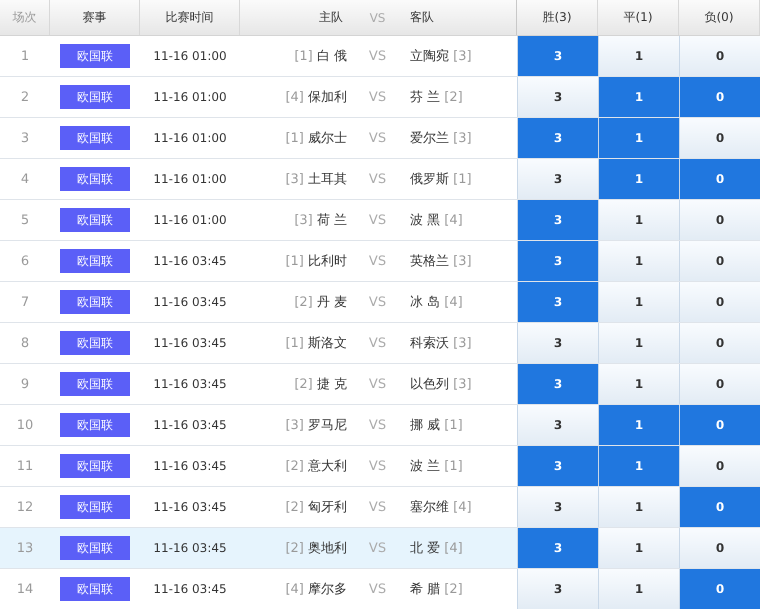 The width and height of the screenshot is (760, 609). I want to click on match-row: 6 欧国联 11-16 03:45 [1] 比利时 VS 英格兰 [3] 3 1 0, so click(380, 261).